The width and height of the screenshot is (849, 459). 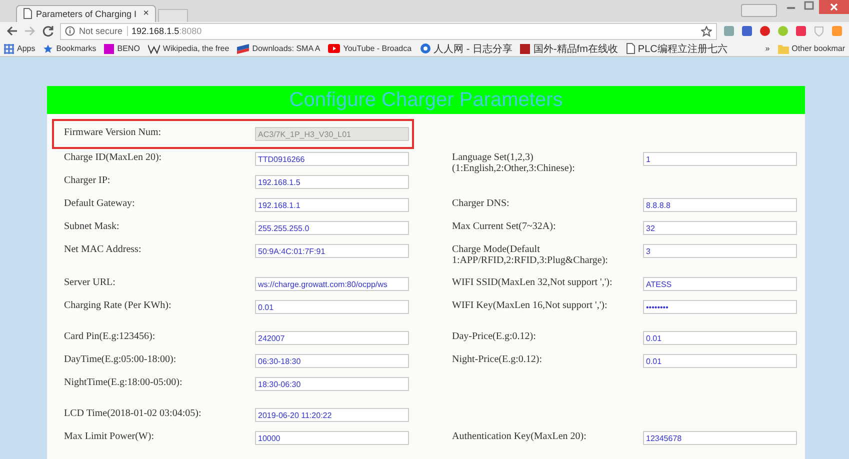 I want to click on globe-icon, so click(x=425, y=48).